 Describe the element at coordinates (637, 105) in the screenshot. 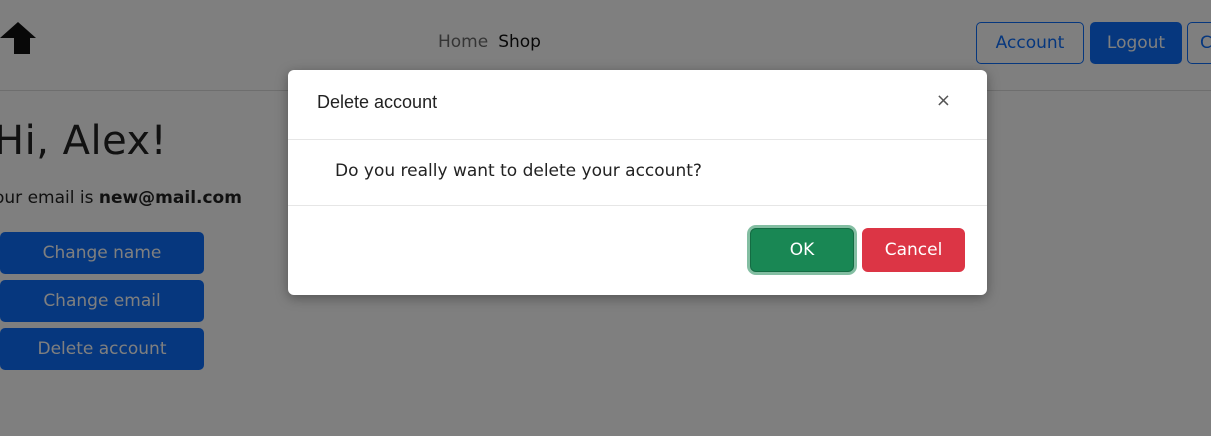

I see `modal-header: Delete account ×` at that location.